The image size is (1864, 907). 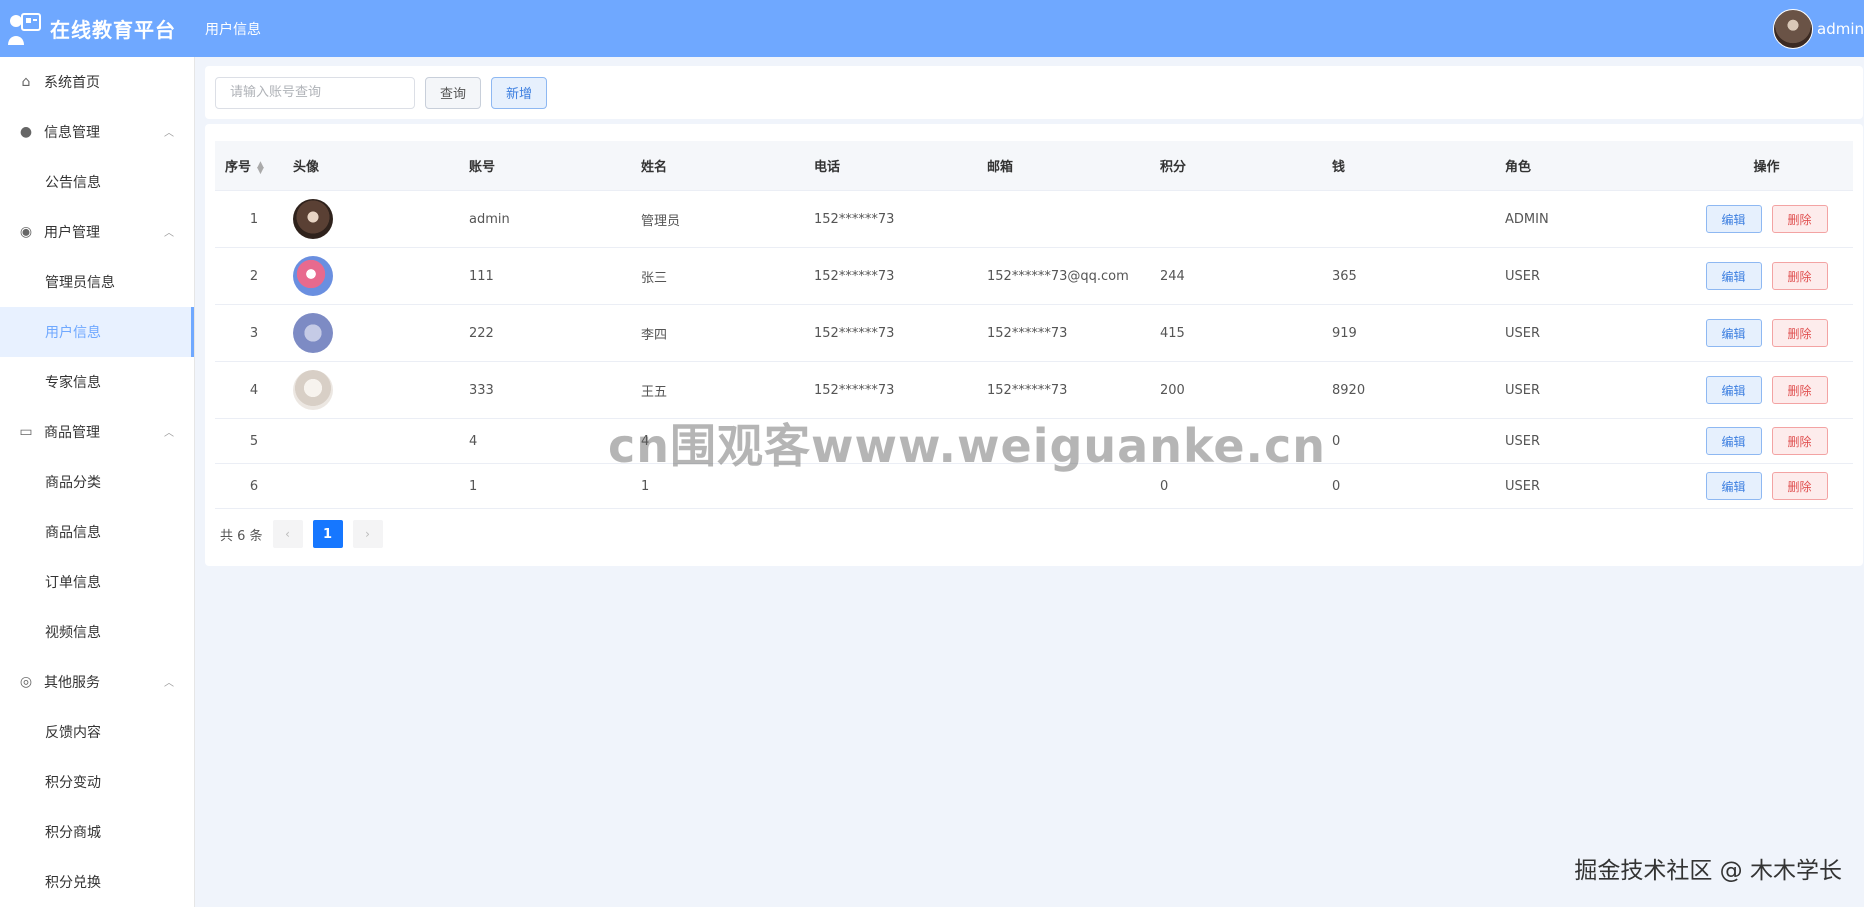 I want to click on sidebar-item: 专家信息, so click(x=97, y=382).